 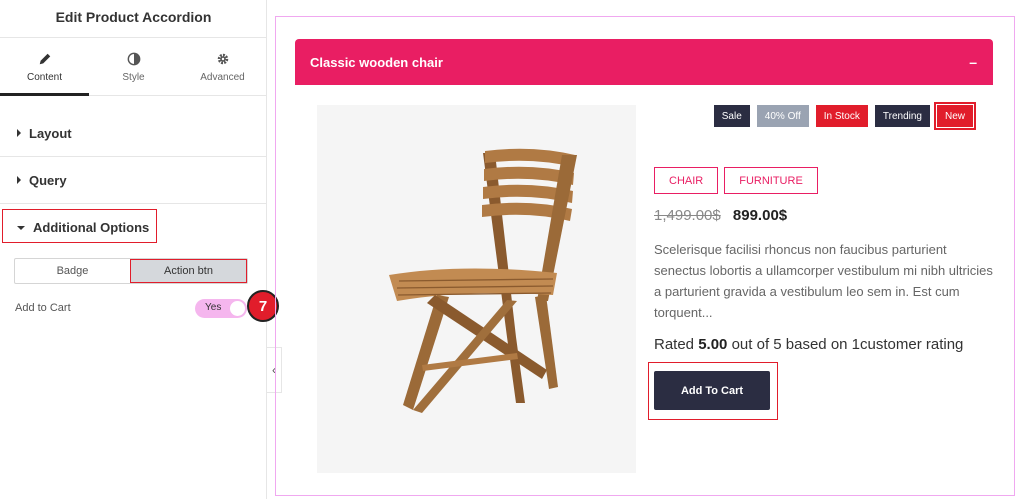 I want to click on tab-style: Style, so click(x=133, y=67).